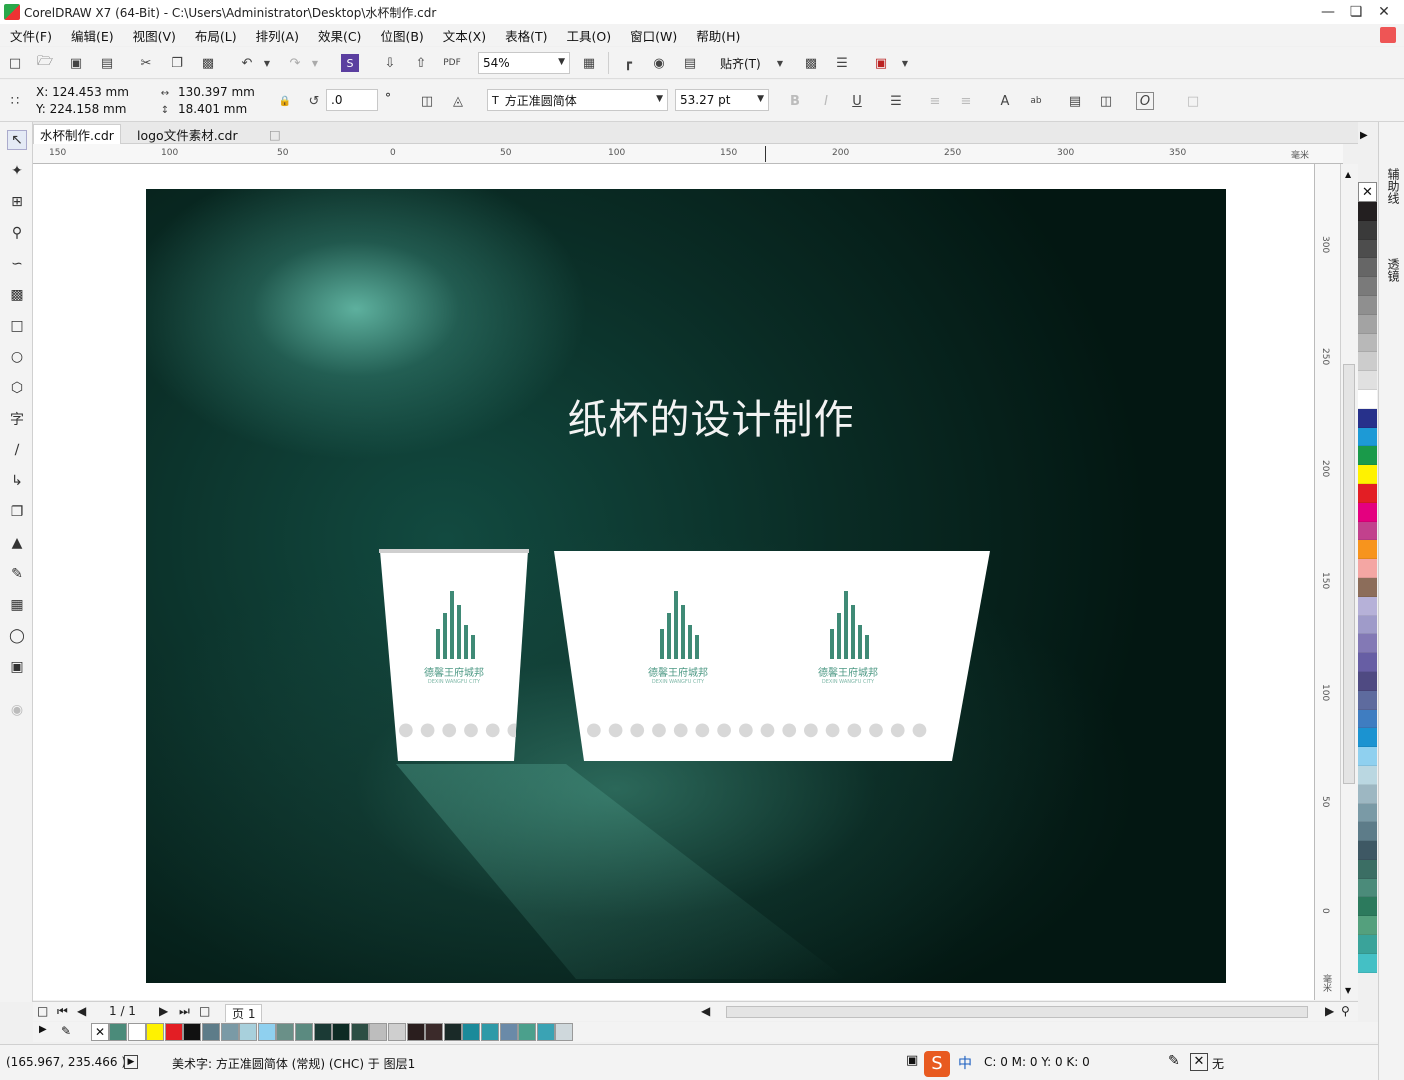 Image resolution: width=1404 pixels, height=1080 pixels. Describe the element at coordinates (842, 63) in the screenshot. I see `options-icon: ☰` at that location.